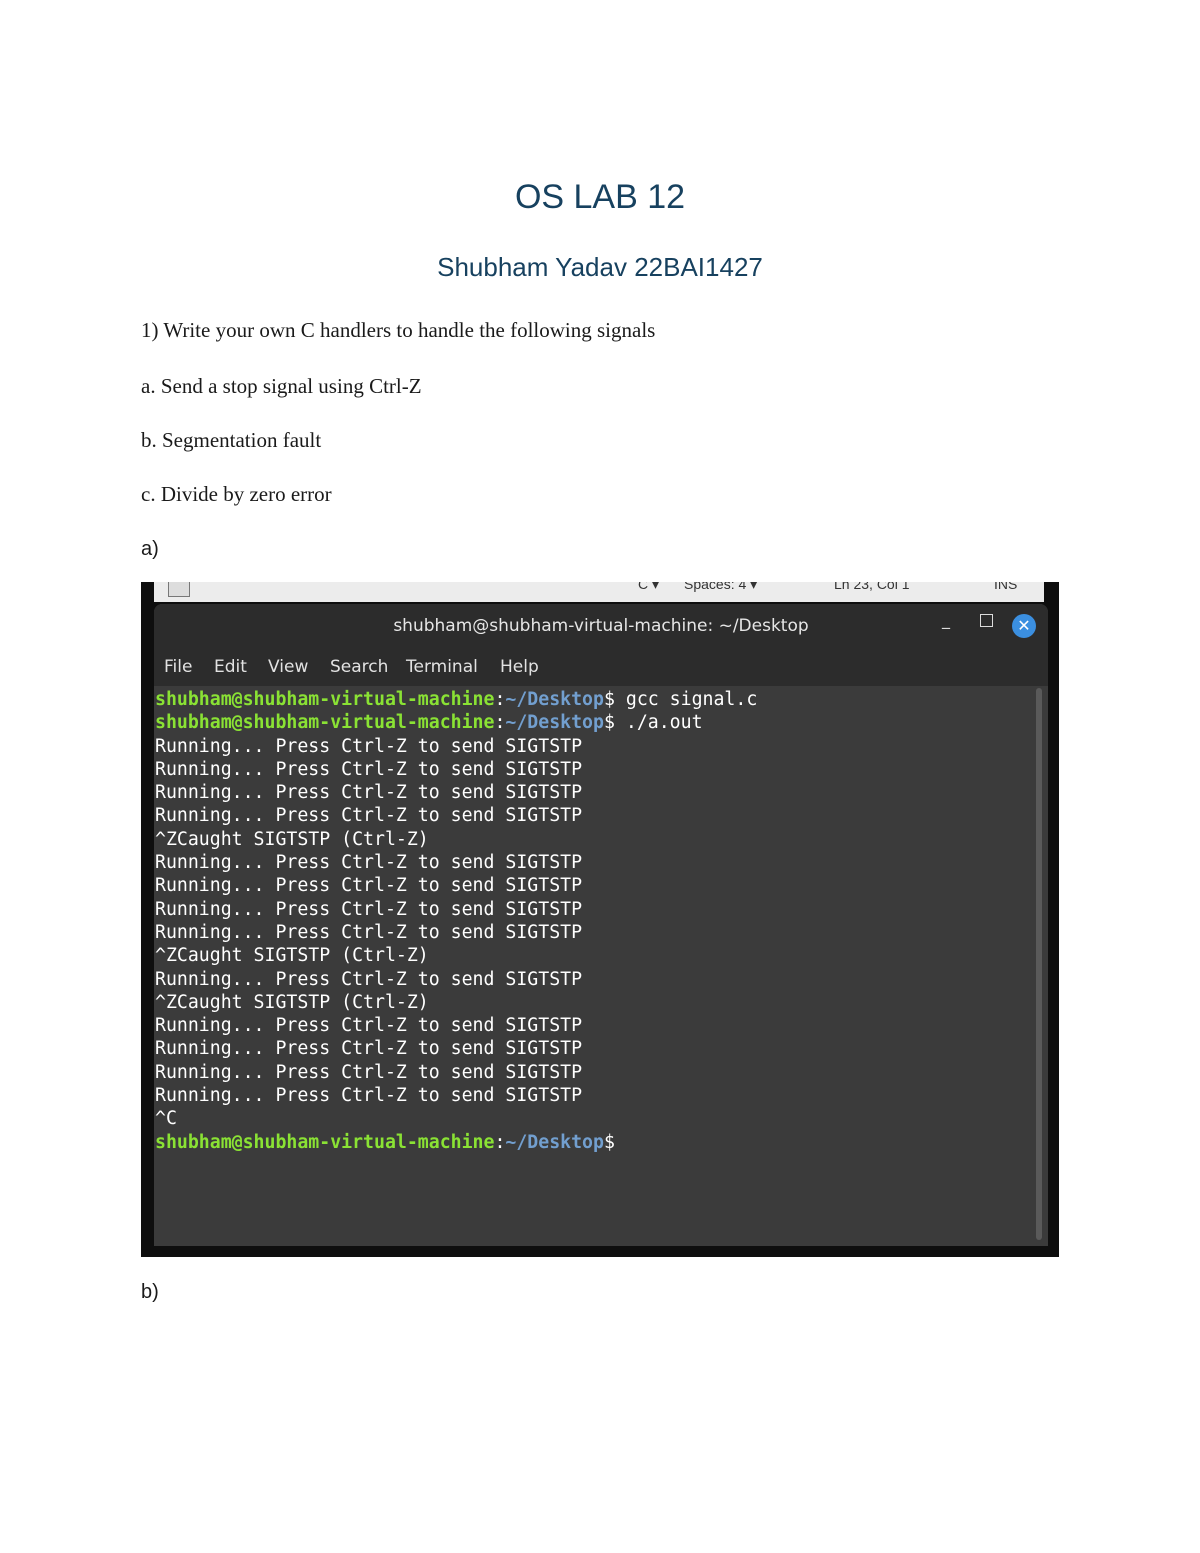 Image resolution: width=1200 pixels, height=1553 pixels. What do you see at coordinates (359, 667) in the screenshot?
I see `menu-search: Search` at bounding box center [359, 667].